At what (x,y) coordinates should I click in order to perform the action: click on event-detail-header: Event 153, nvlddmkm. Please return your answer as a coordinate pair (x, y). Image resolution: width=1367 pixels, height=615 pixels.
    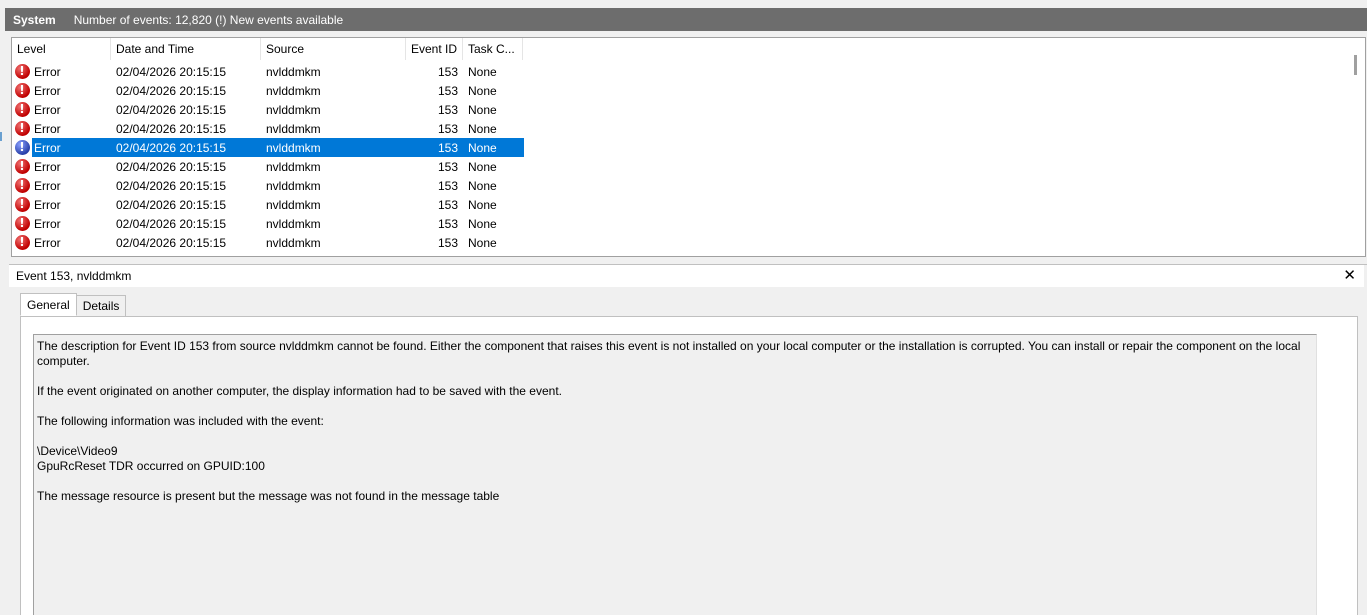
    Looking at the image, I should click on (686, 276).